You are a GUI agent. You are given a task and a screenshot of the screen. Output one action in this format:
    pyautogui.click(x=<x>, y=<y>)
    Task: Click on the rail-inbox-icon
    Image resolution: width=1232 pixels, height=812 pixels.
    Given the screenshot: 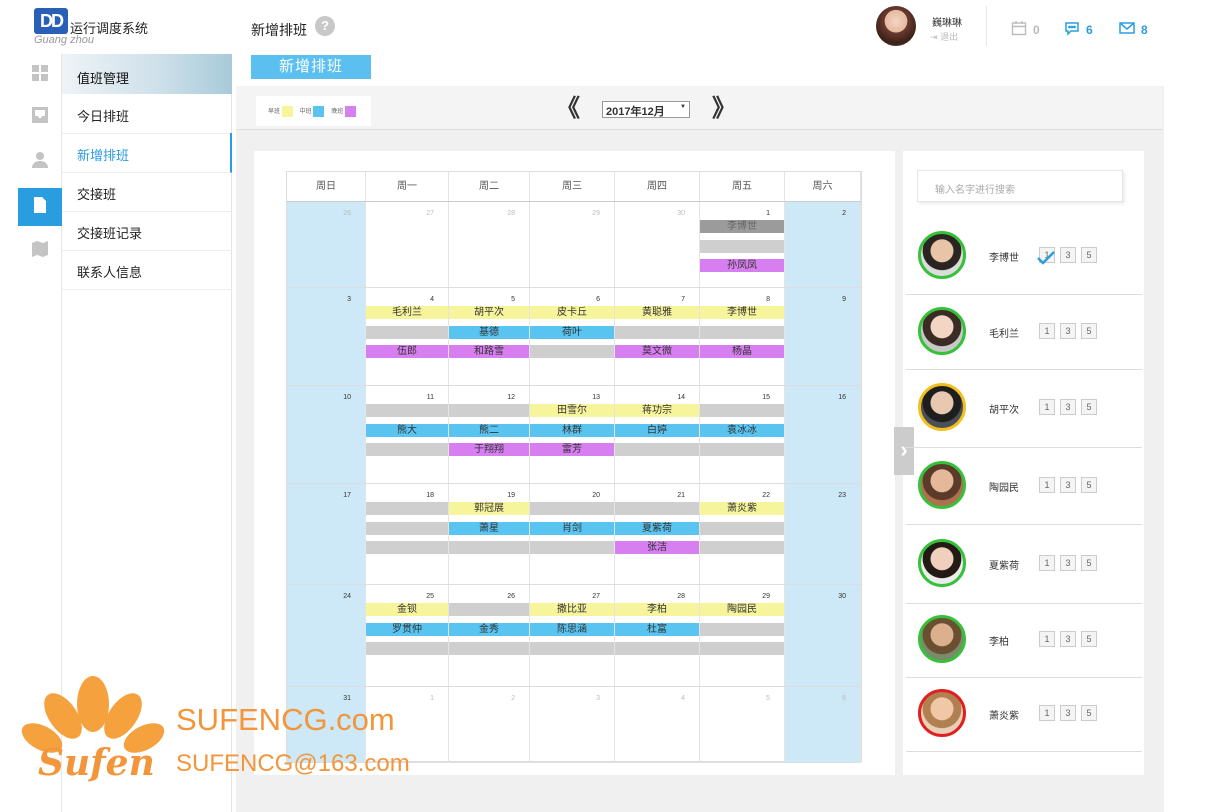 What is the action you would take?
    pyautogui.click(x=40, y=117)
    